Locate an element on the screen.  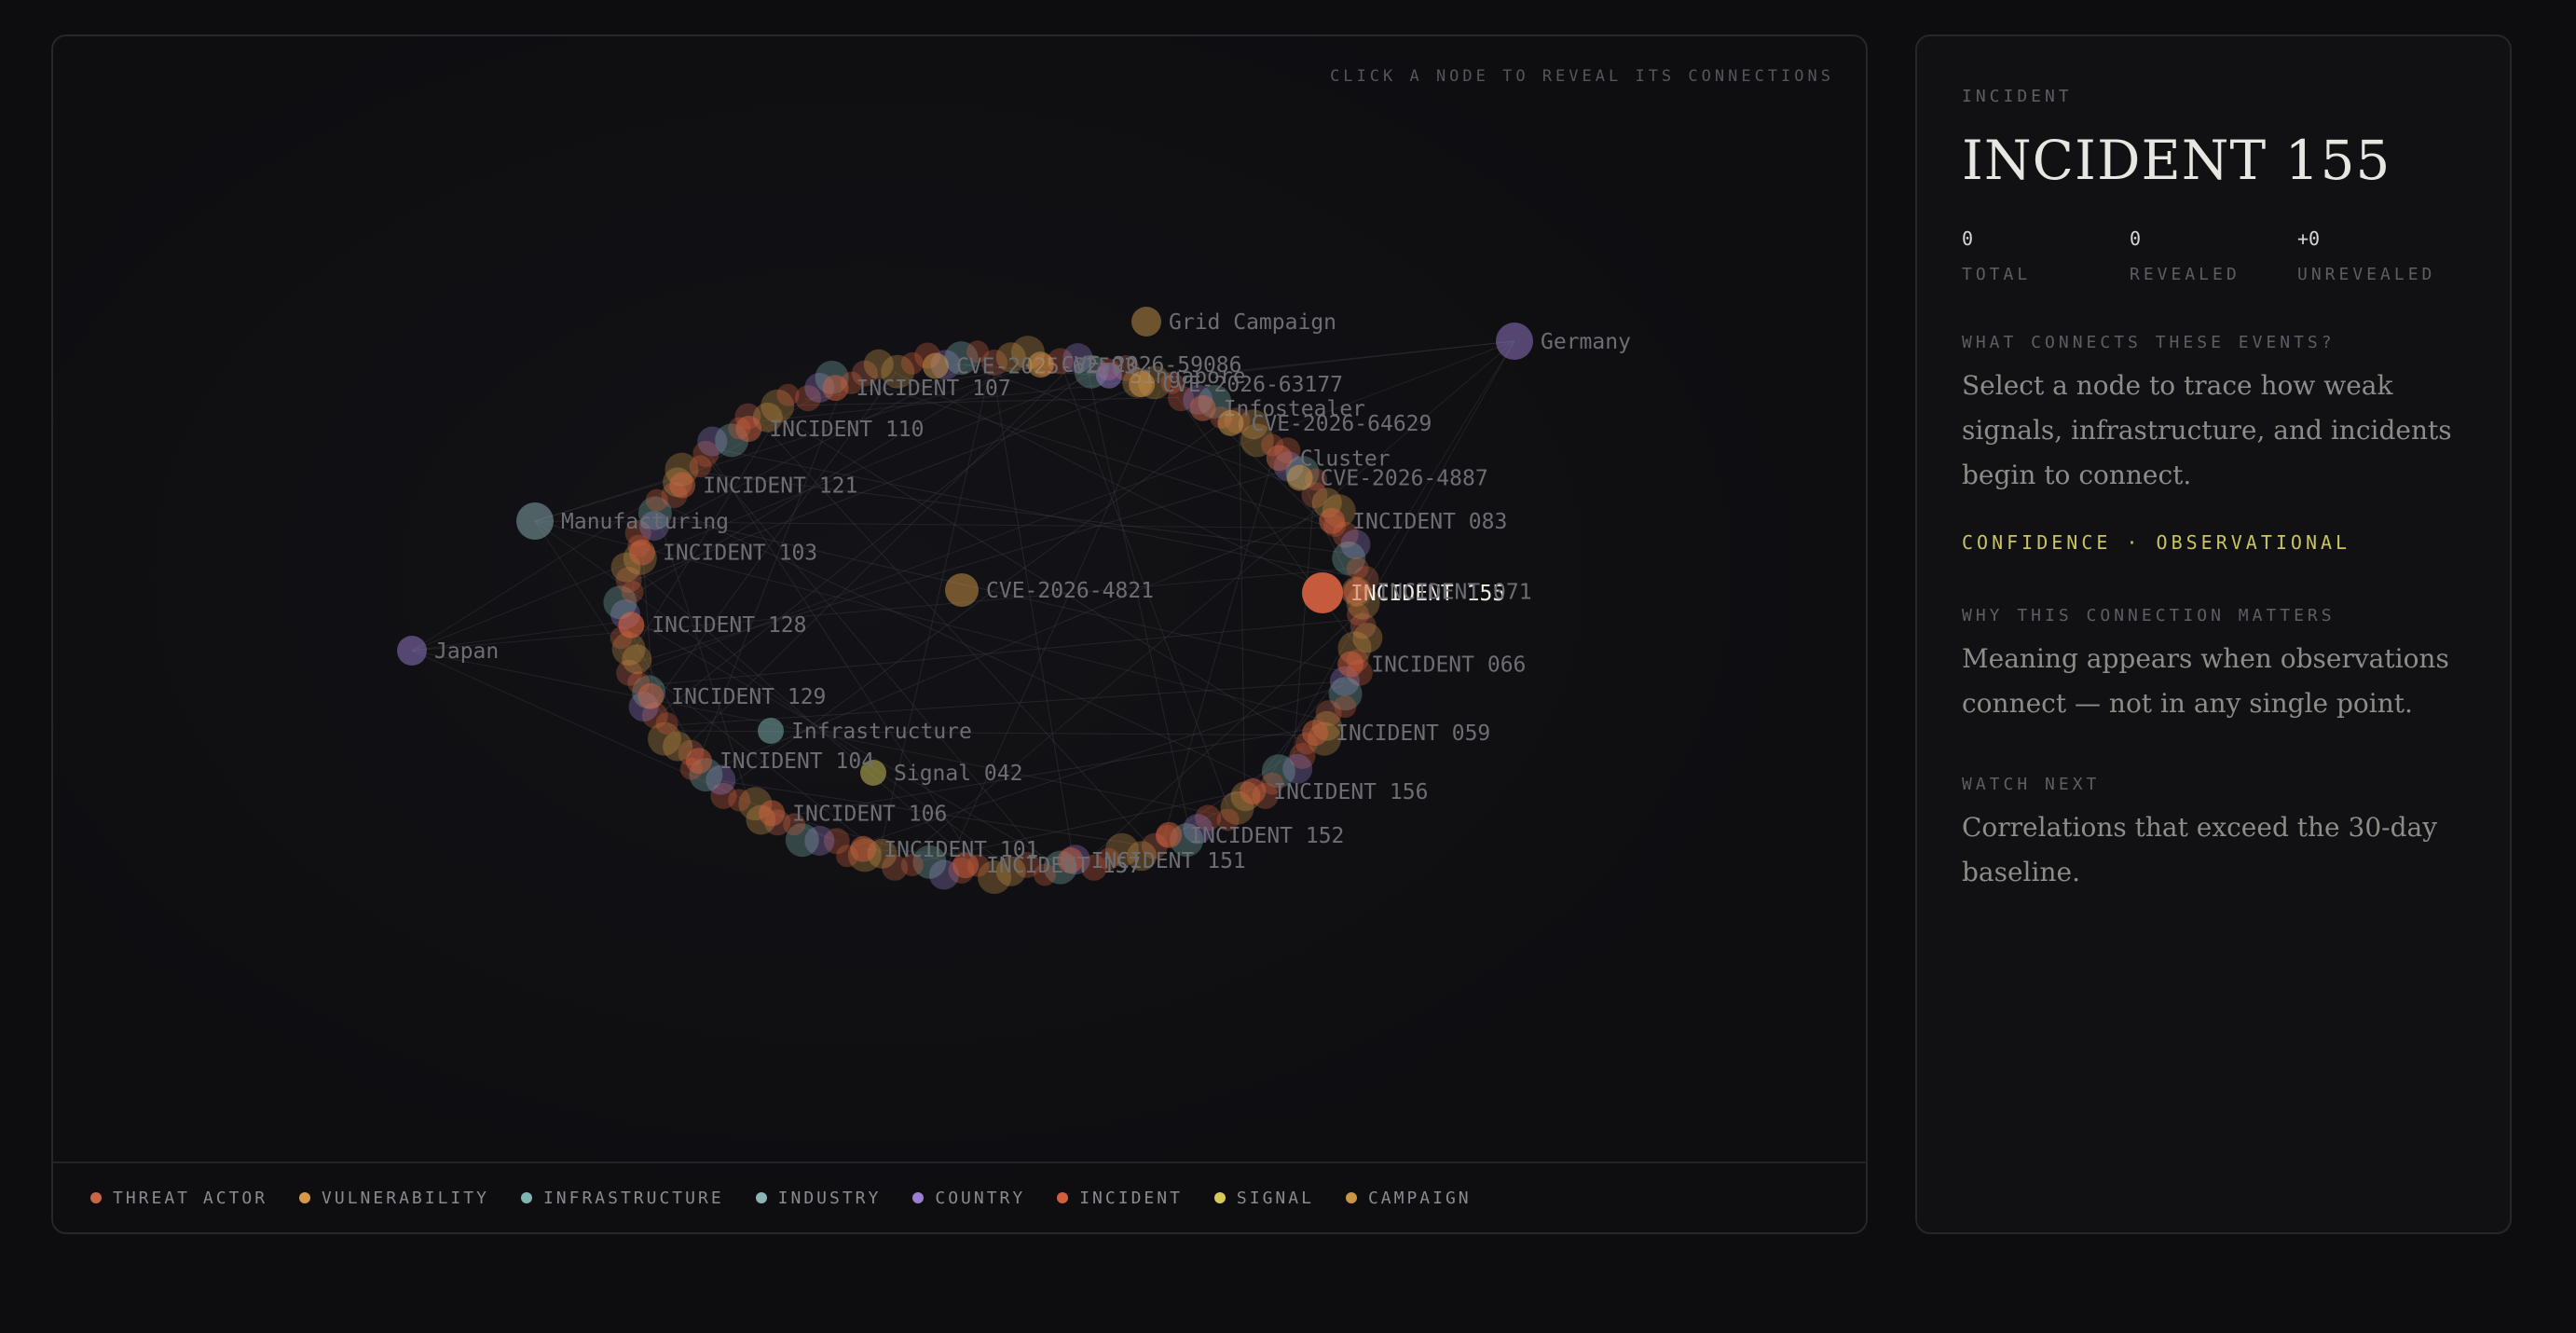
graph-node-infrastructure: Infrastructure is located at coordinates (865, 731).